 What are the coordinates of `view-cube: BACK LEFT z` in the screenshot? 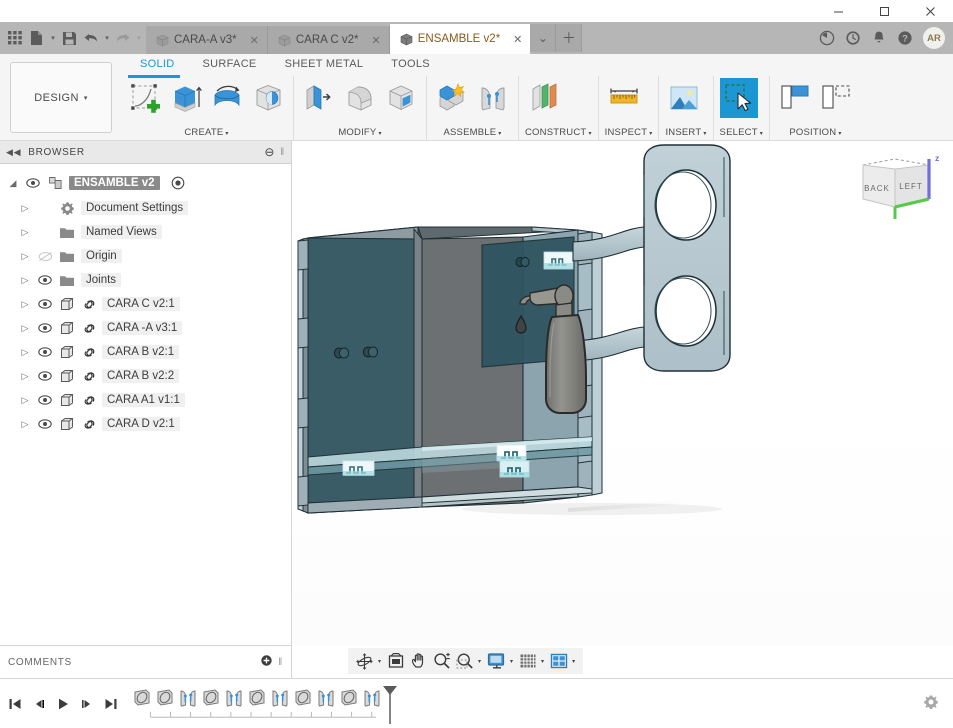 It's located at (897, 186).